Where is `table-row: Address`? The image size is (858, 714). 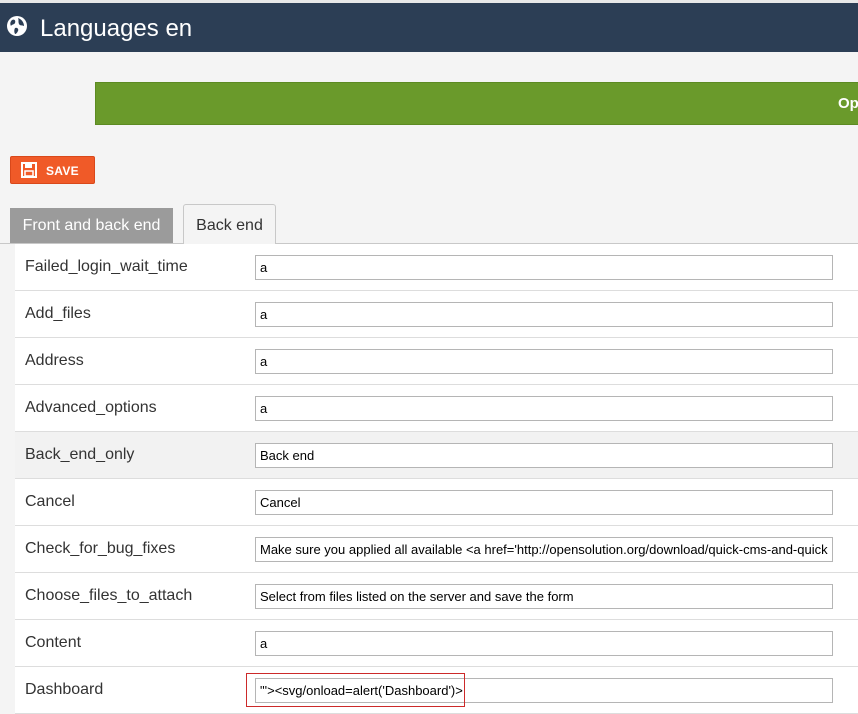 table-row: Address is located at coordinates (436, 361).